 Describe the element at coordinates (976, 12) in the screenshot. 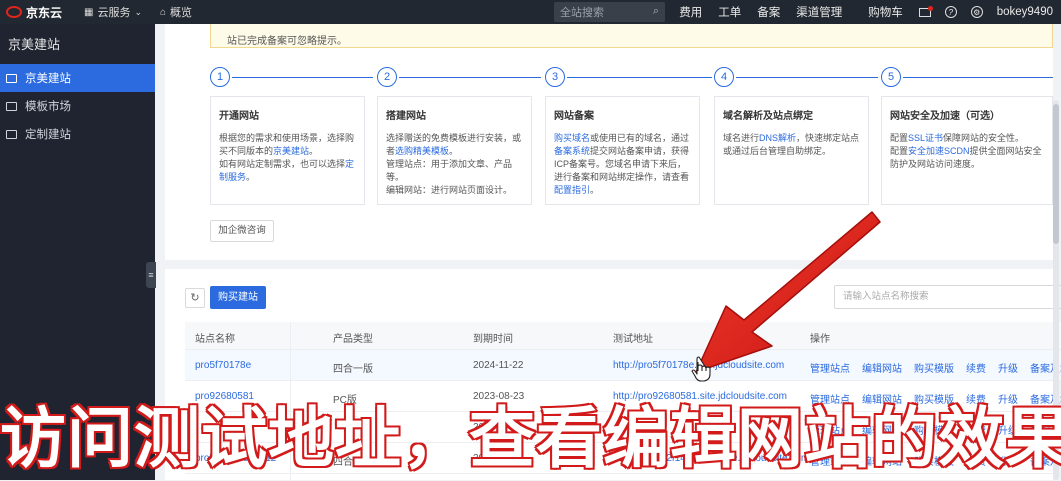

I see `settings-icon: ⚙` at that location.